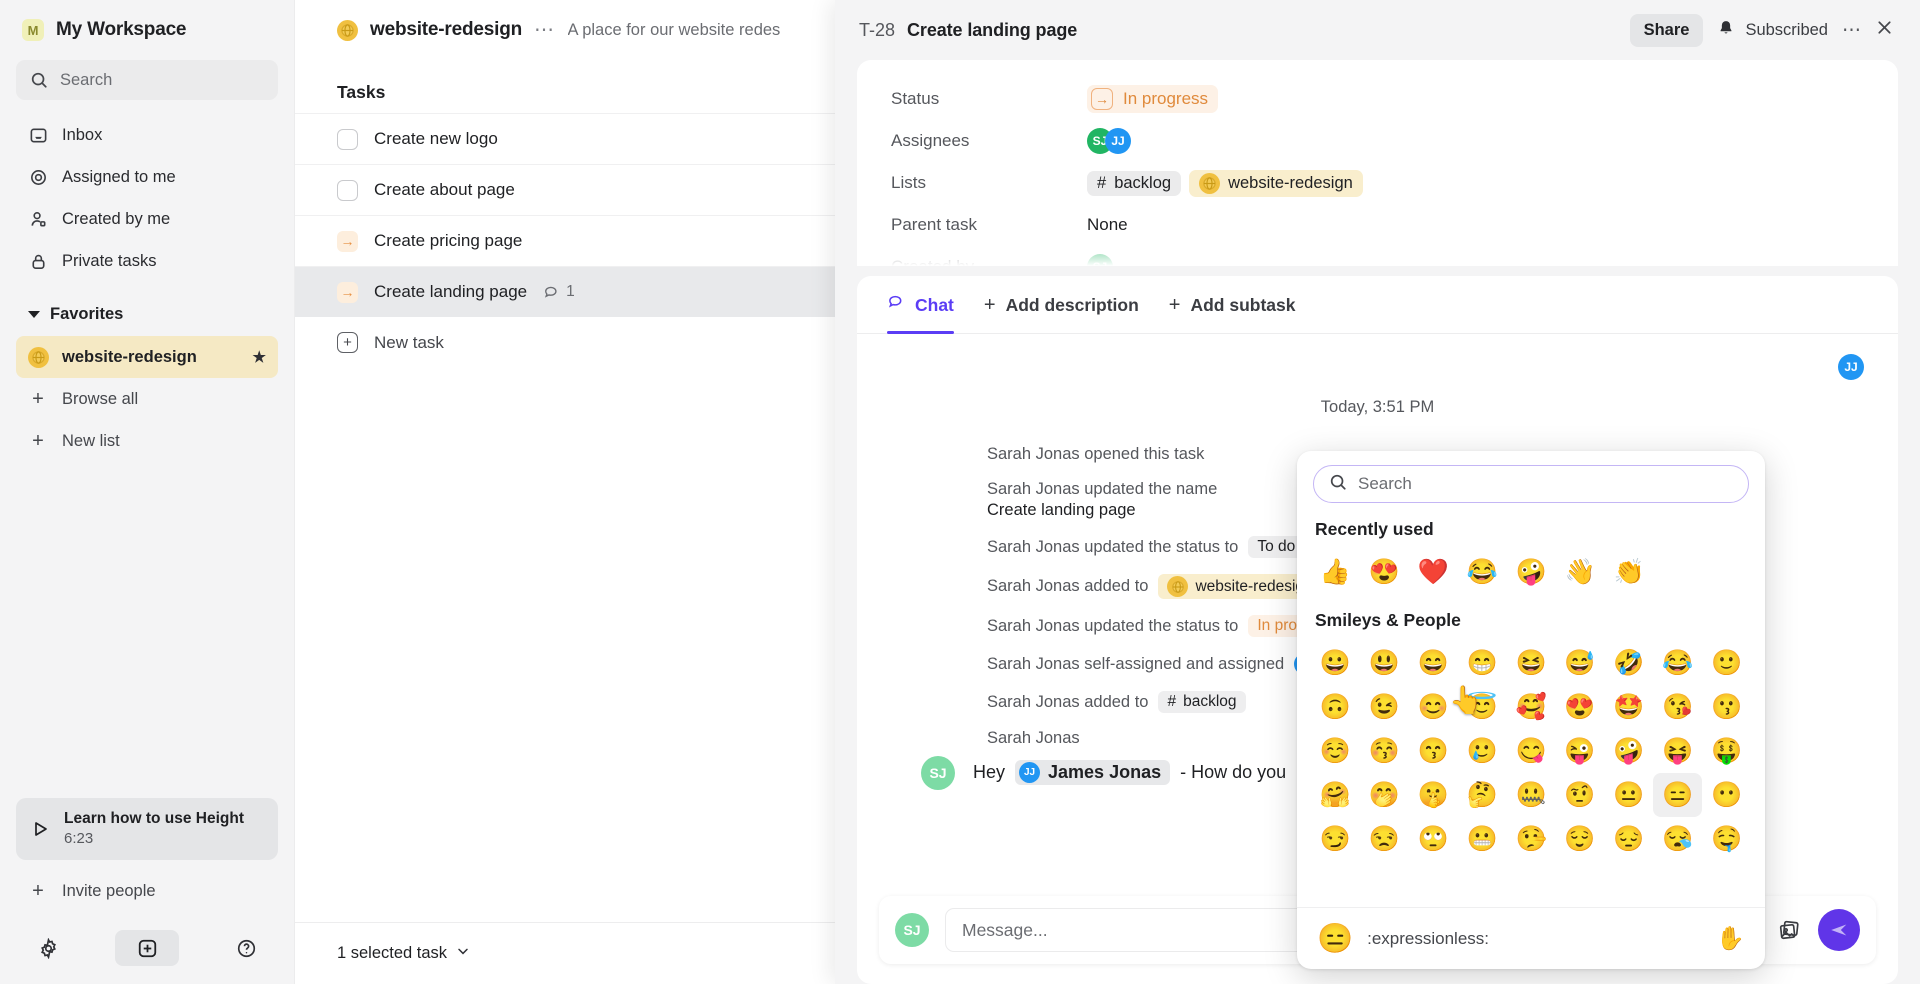 This screenshot has width=1920, height=984. I want to click on tab-chat: Chat, so click(920, 305).